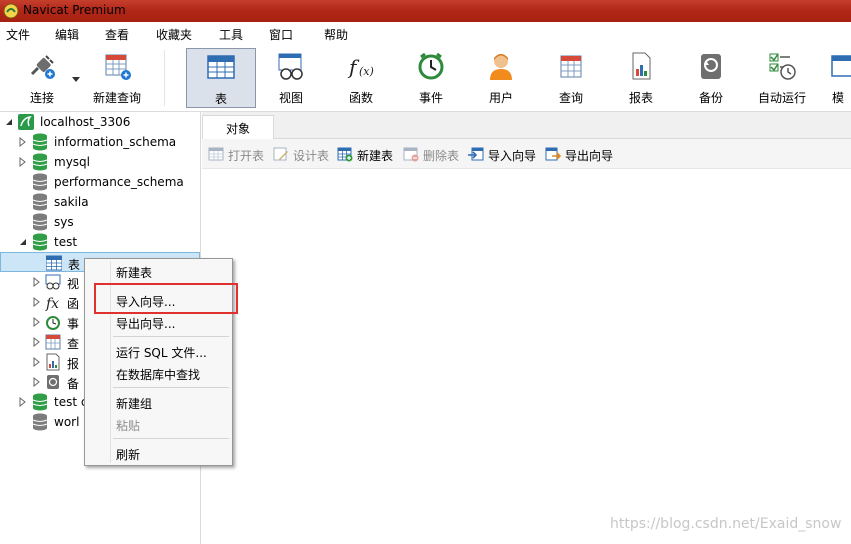  Describe the element at coordinates (411, 154) in the screenshot. I see `delete-table-icon` at that location.